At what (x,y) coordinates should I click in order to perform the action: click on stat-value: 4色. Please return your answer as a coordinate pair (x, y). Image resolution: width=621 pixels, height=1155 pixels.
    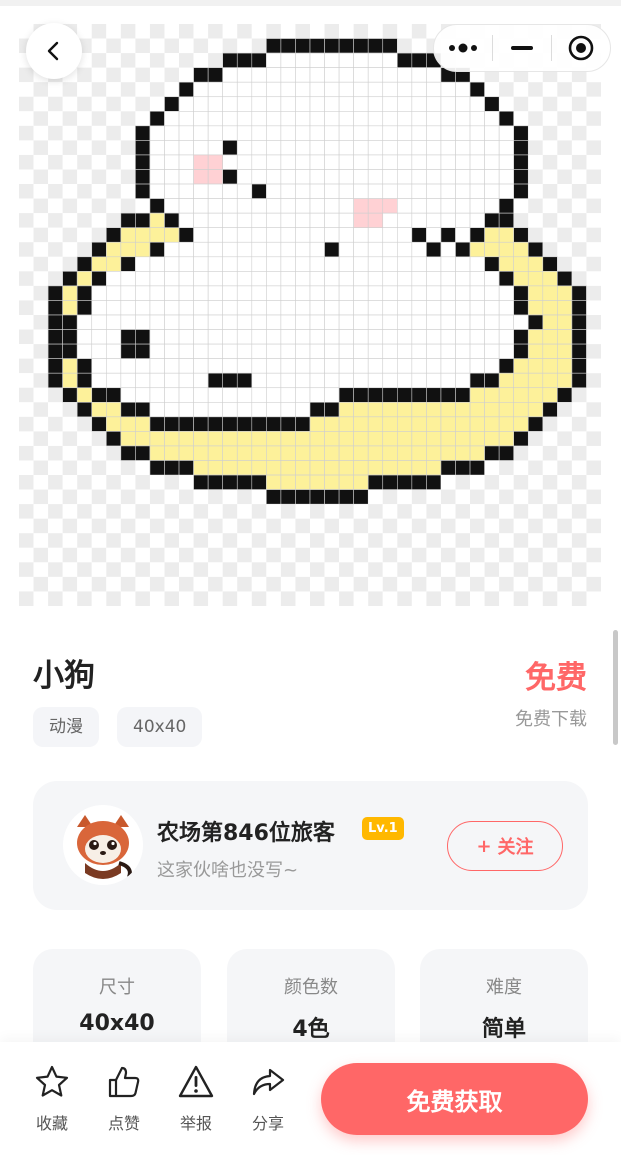
    Looking at the image, I should click on (311, 1029).